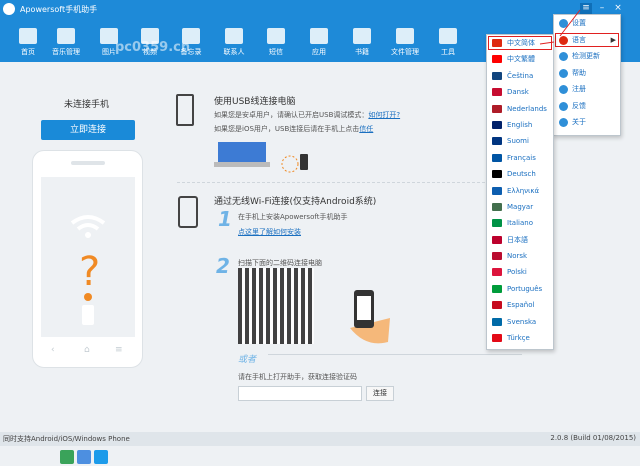 The width and height of the screenshot is (640, 466). What do you see at coordinates (247, 360) in the screenshot?
I see `or-label: 或者` at bounding box center [247, 360].